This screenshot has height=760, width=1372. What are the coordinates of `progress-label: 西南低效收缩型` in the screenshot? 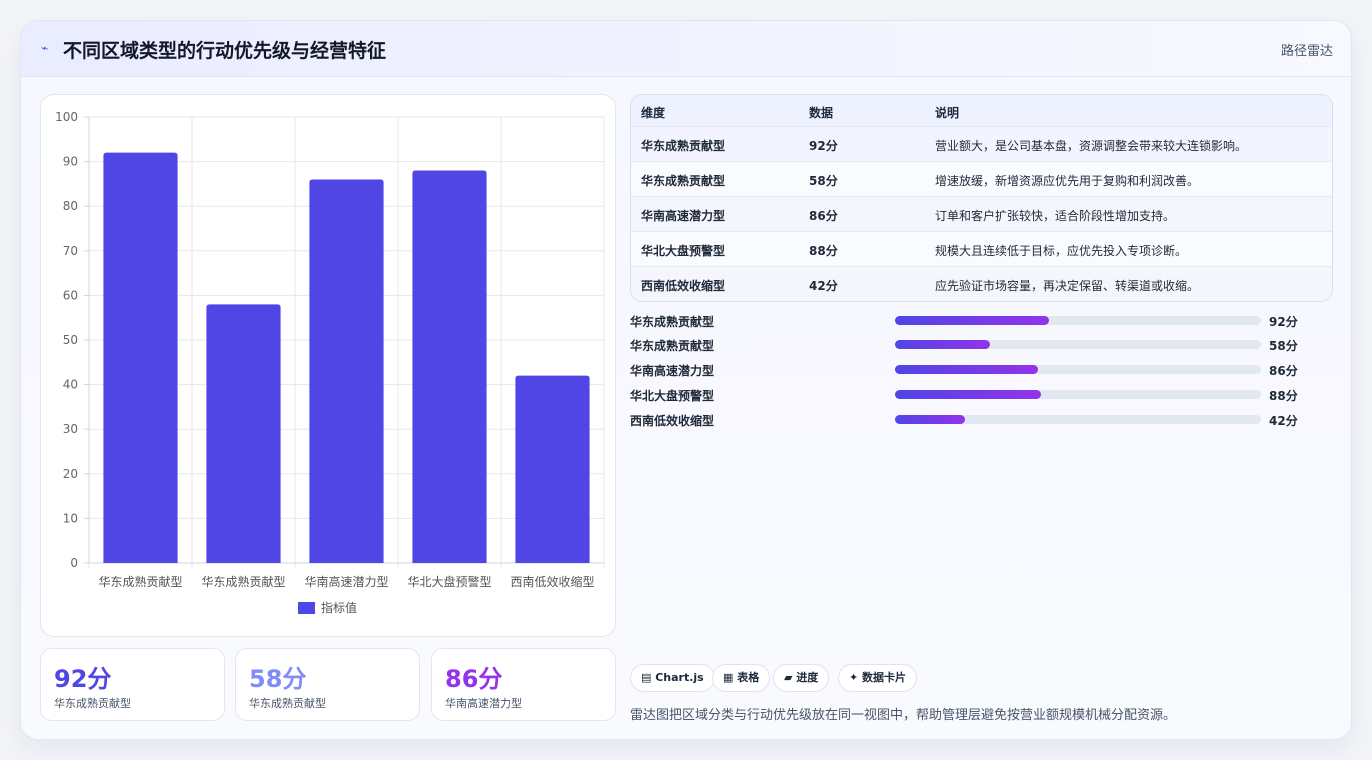 It's located at (672, 421).